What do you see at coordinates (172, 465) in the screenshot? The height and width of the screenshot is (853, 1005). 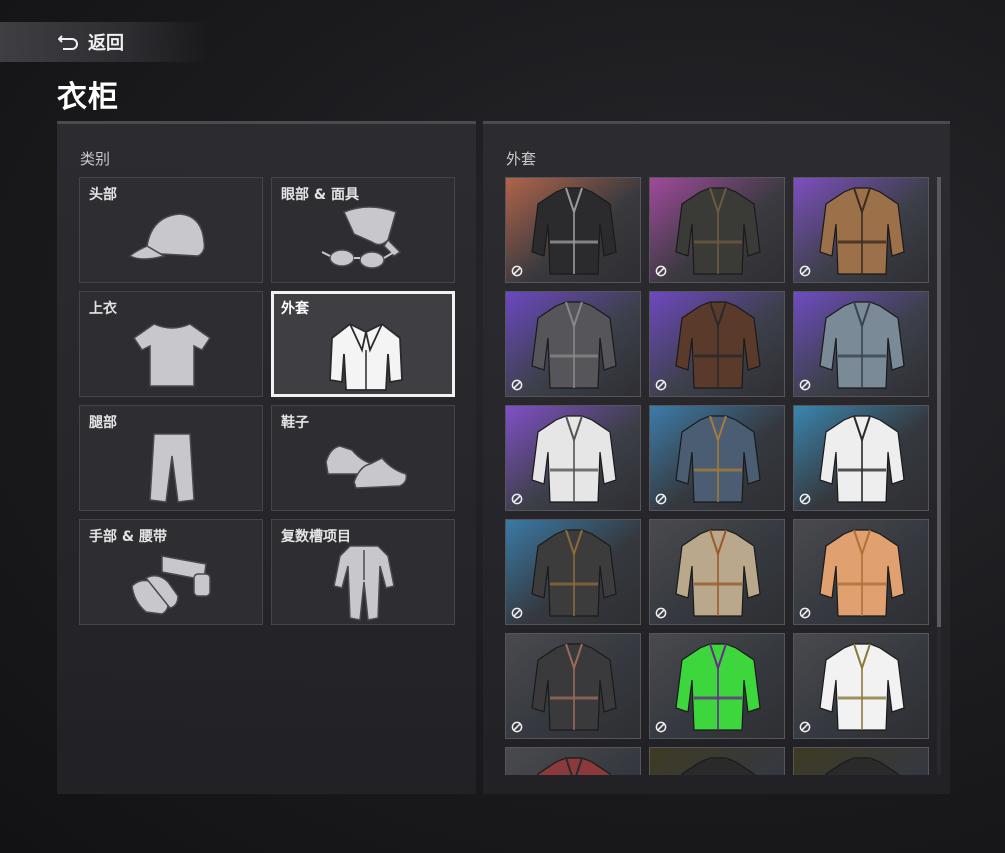 I see `pants-icon` at bounding box center [172, 465].